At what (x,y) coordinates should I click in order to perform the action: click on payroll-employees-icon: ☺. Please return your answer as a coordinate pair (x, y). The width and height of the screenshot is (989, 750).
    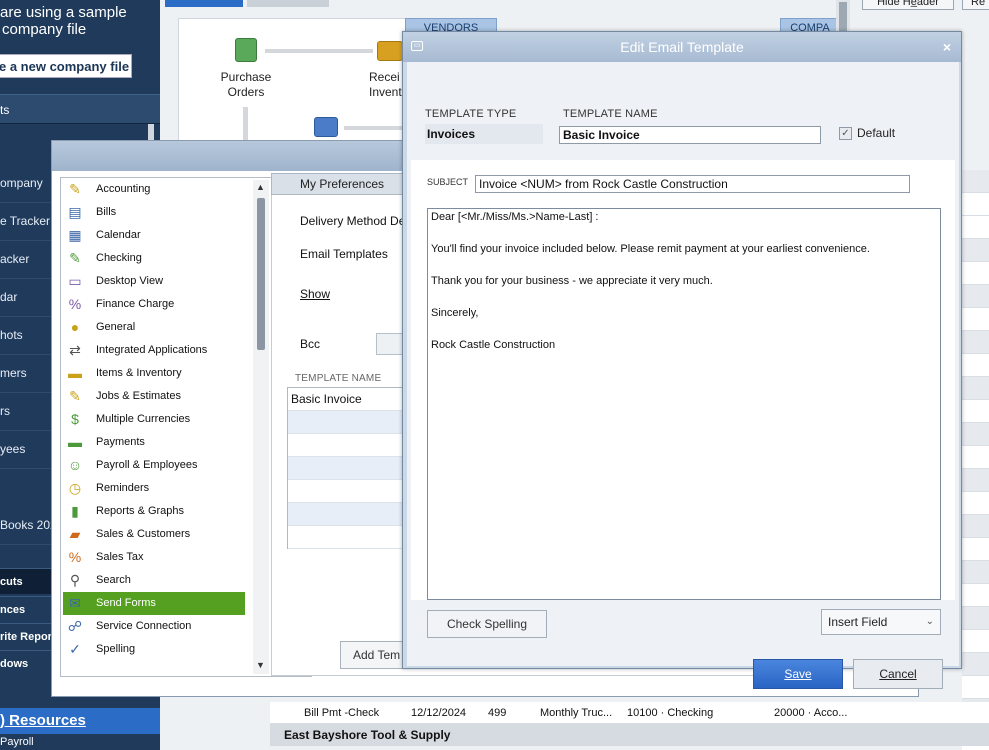
    Looking at the image, I should click on (75, 465).